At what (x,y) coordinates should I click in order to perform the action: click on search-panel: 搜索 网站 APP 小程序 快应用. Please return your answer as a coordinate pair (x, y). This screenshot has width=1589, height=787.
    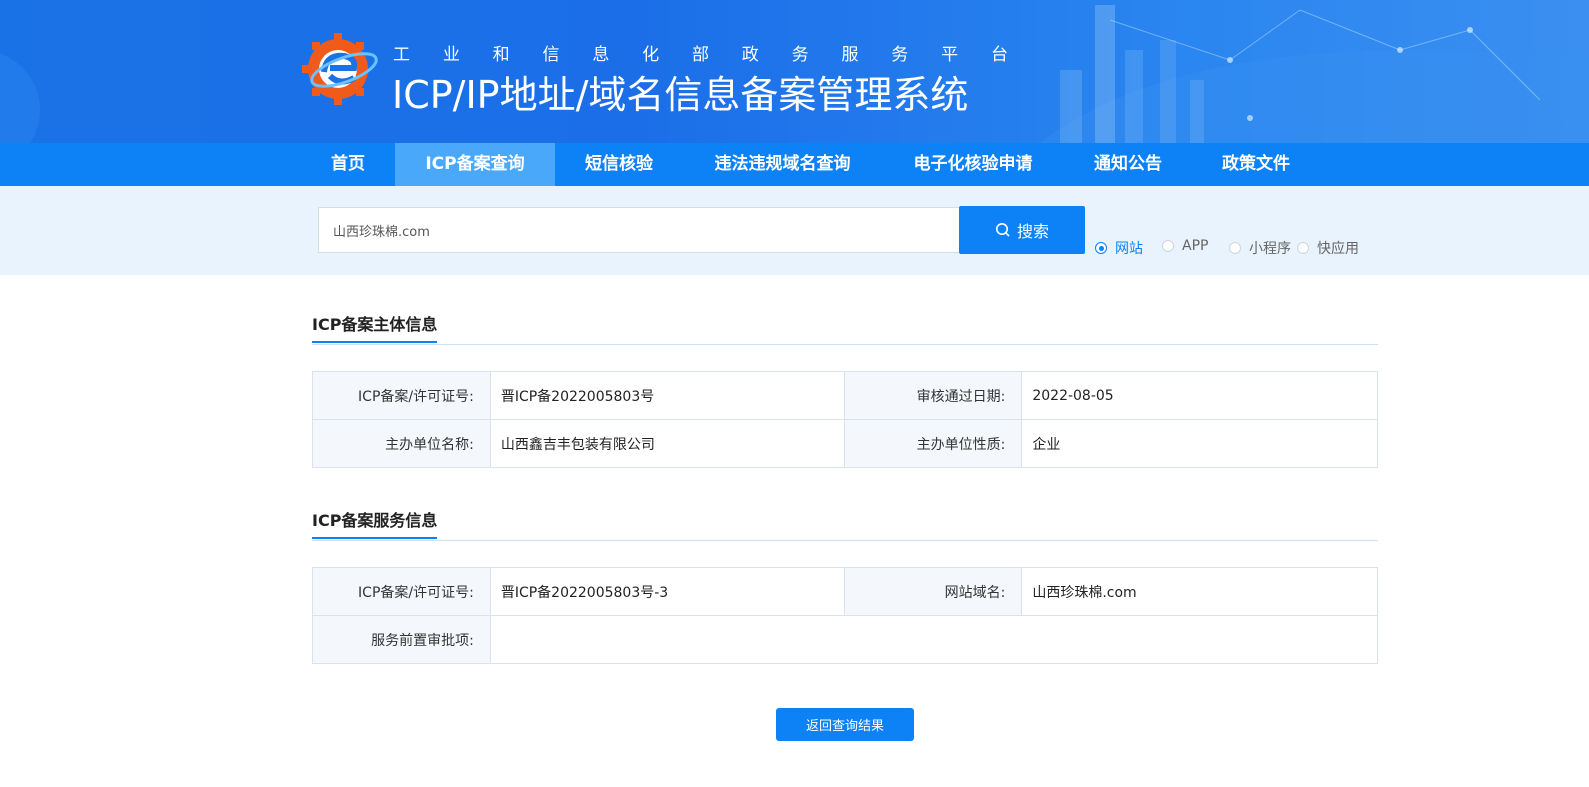
    Looking at the image, I should click on (794, 230).